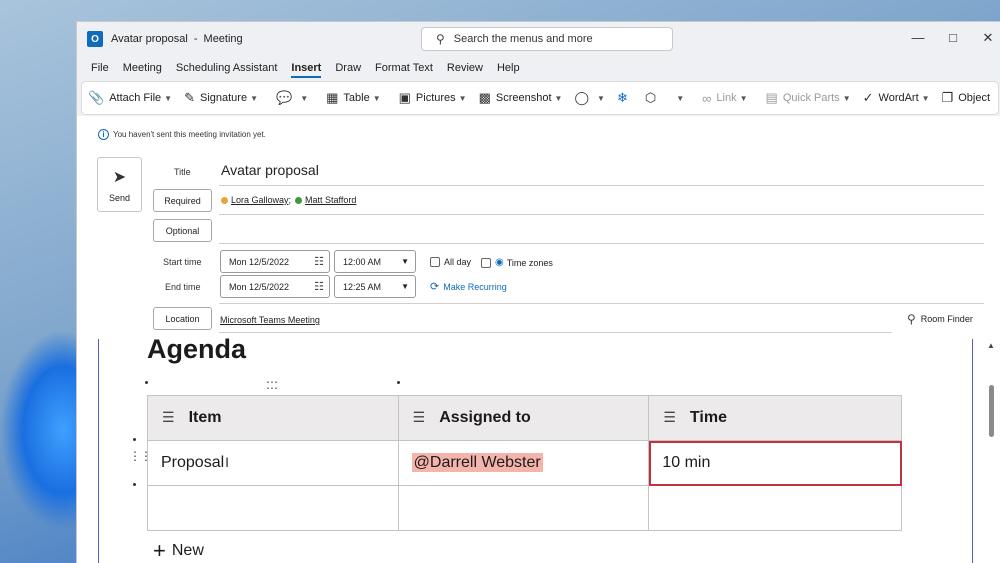  I want to click on layout-marker, so click(146, 382).